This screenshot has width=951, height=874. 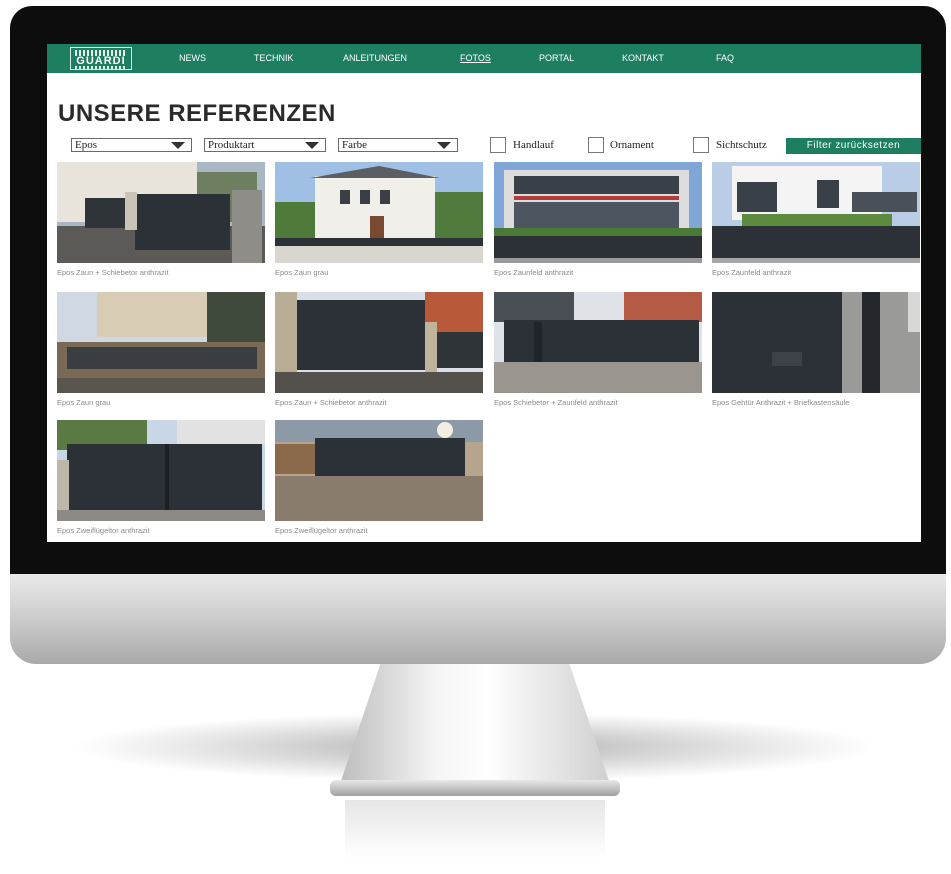 I want to click on gallery-card: Epos Gehtür Anthrazit + Briefkastensäule, so click(x=816, y=349).